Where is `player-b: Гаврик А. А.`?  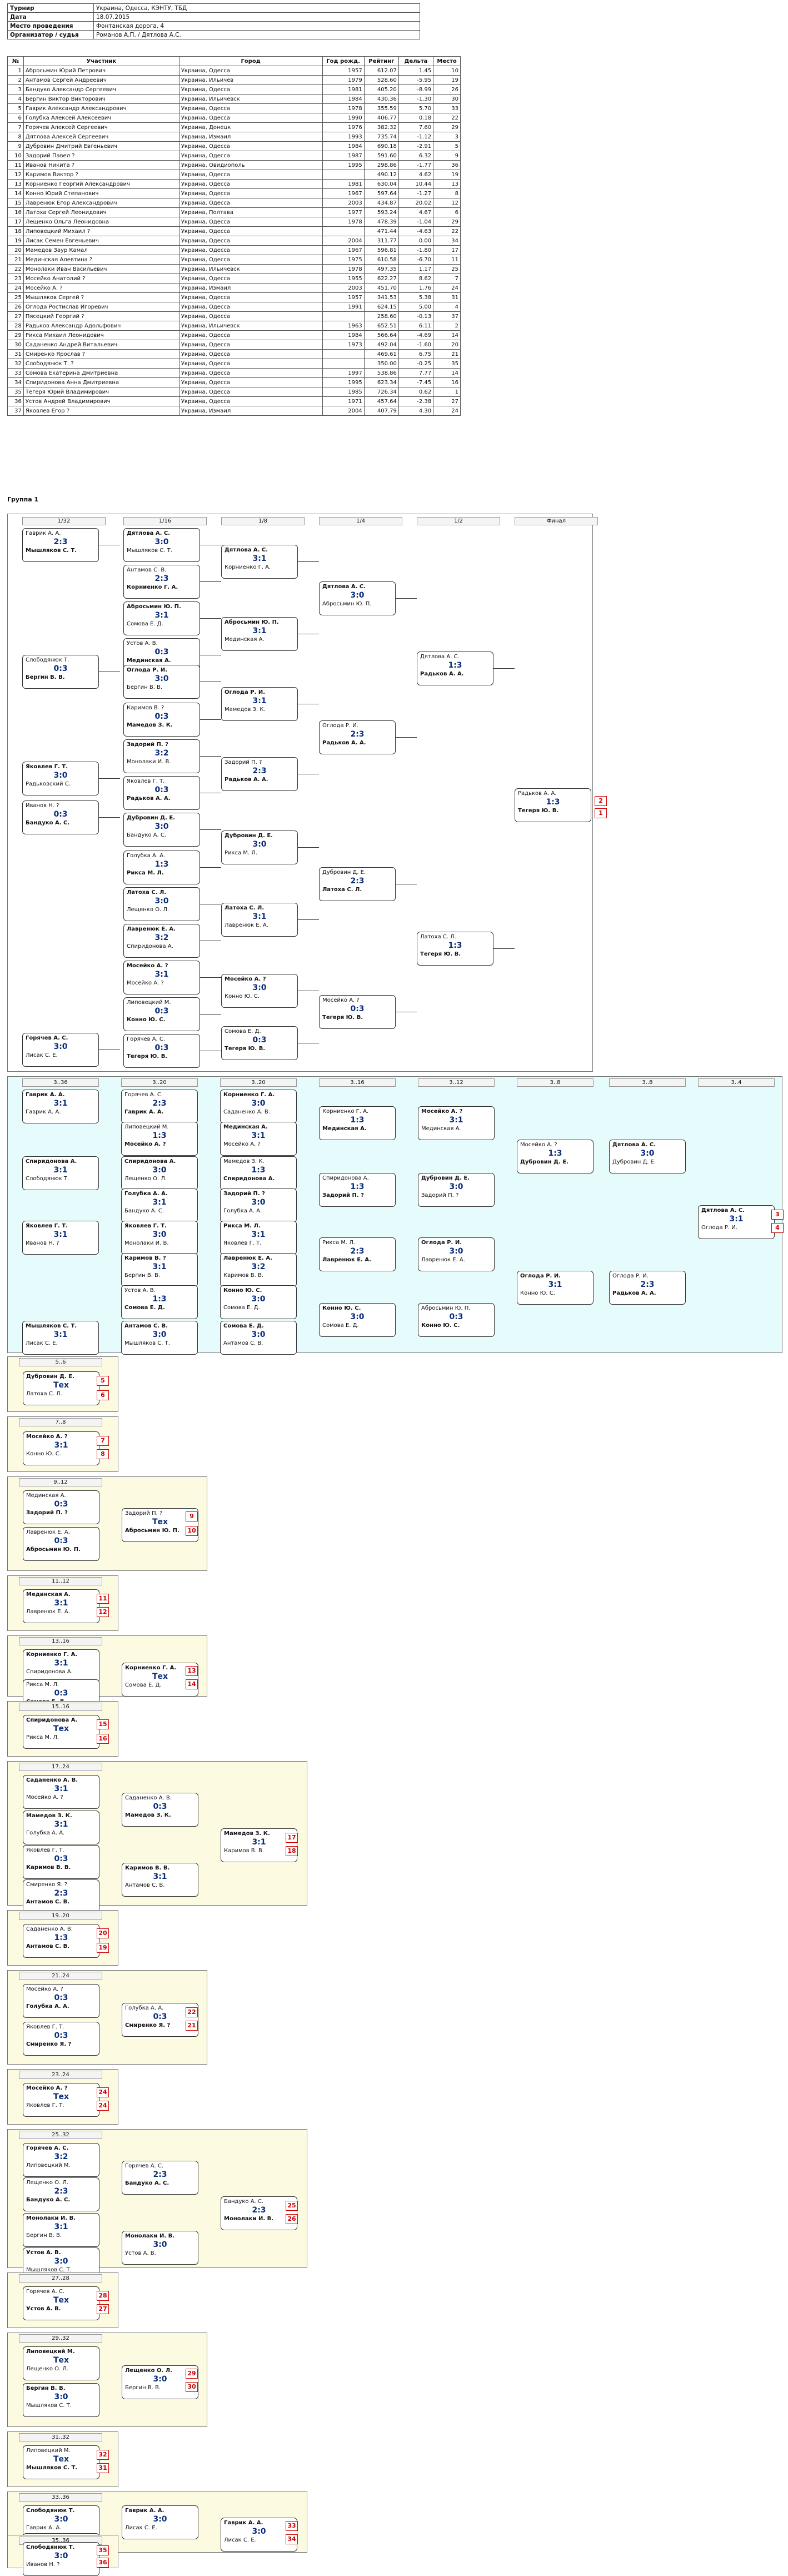 player-b: Гаврик А. А. is located at coordinates (61, 1112).